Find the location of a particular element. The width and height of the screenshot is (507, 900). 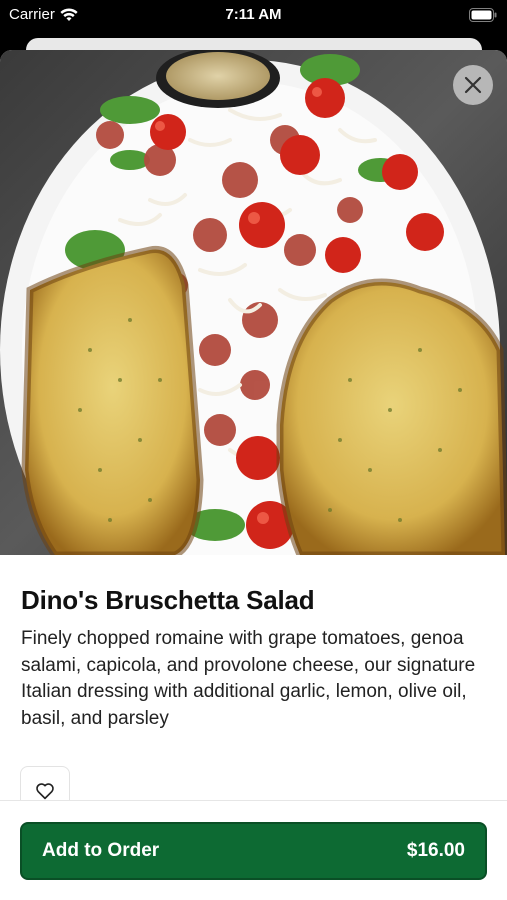

item-title: Dino's Bruschetta Salad is located at coordinates (168, 600).